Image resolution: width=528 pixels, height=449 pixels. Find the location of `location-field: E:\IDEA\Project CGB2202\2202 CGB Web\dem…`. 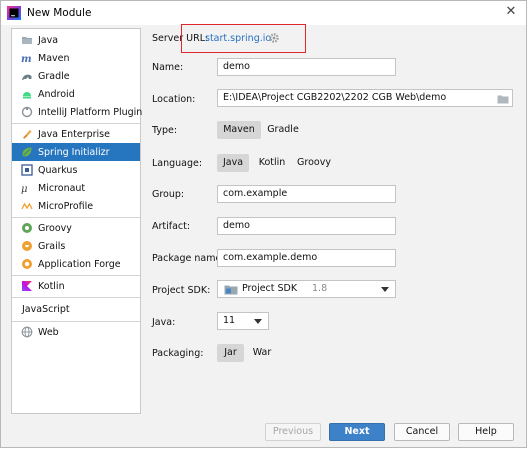

location-field: E:\IDEA\Project CGB2202\2202 CGB Web\dem… is located at coordinates (365, 98).